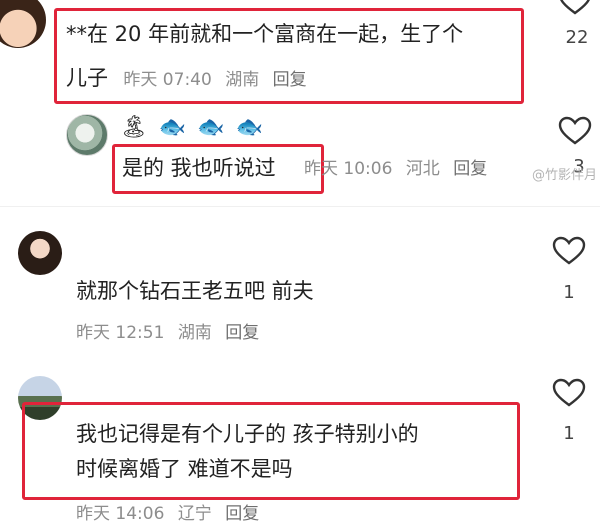 The height and width of the screenshot is (525, 600). I want to click on comment-text: 我也记得是有个儿子的 孩子特别小的, so click(247, 434).